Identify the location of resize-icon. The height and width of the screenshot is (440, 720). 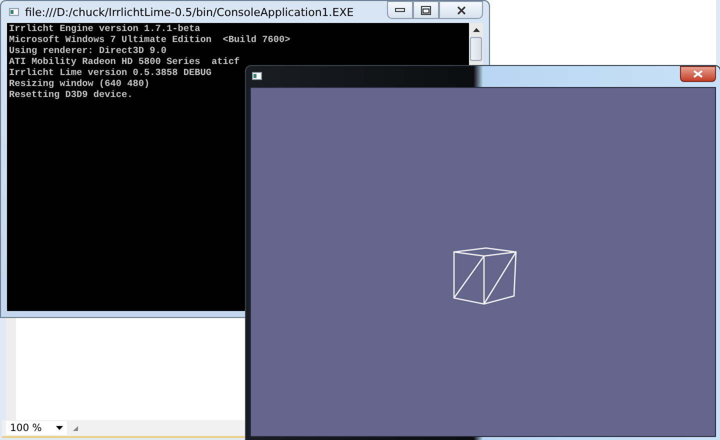
(75, 428).